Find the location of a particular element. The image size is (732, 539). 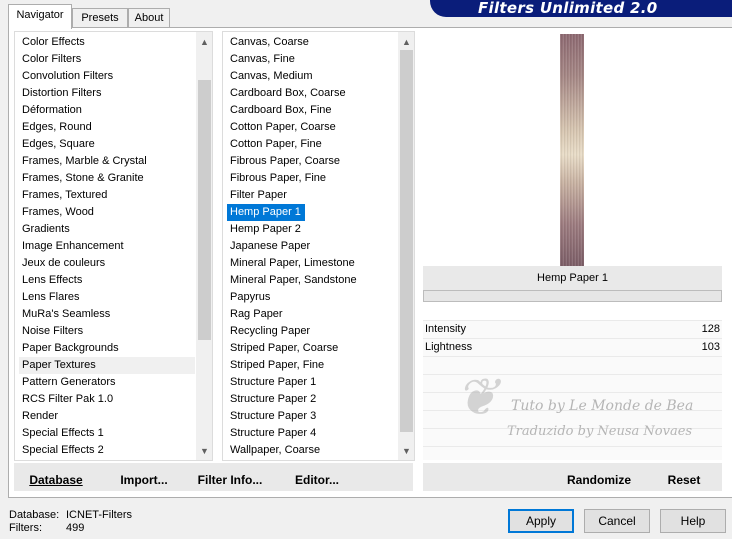

param-lightness-label: Lightness is located at coordinates (449, 347).